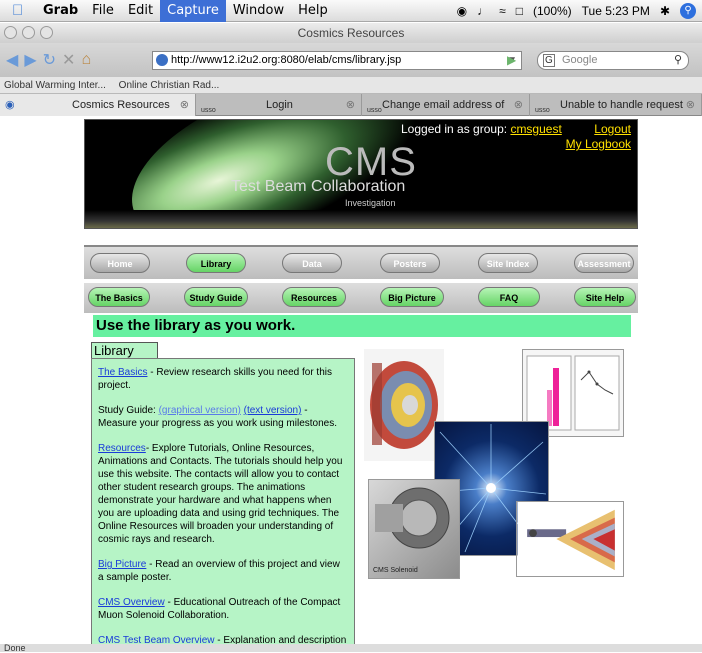 The image size is (702, 653). What do you see at coordinates (549, 60) in the screenshot?
I see `google-engine-icon: G` at bounding box center [549, 60].